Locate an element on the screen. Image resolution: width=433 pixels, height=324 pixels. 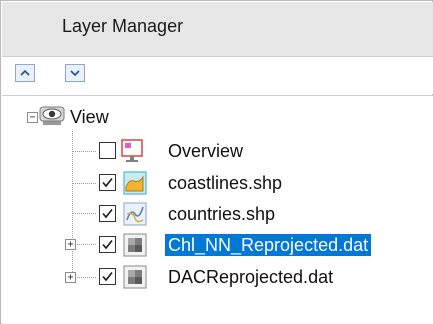
layer-label-chl-nn-reprojected: Chl_NN_Reprojected.dat is located at coordinates (268, 245).